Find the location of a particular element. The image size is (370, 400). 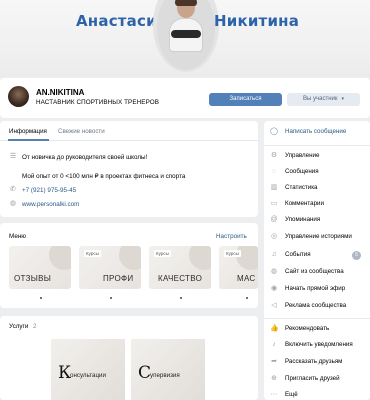

chat-icon: ◌ is located at coordinates (274, 171).